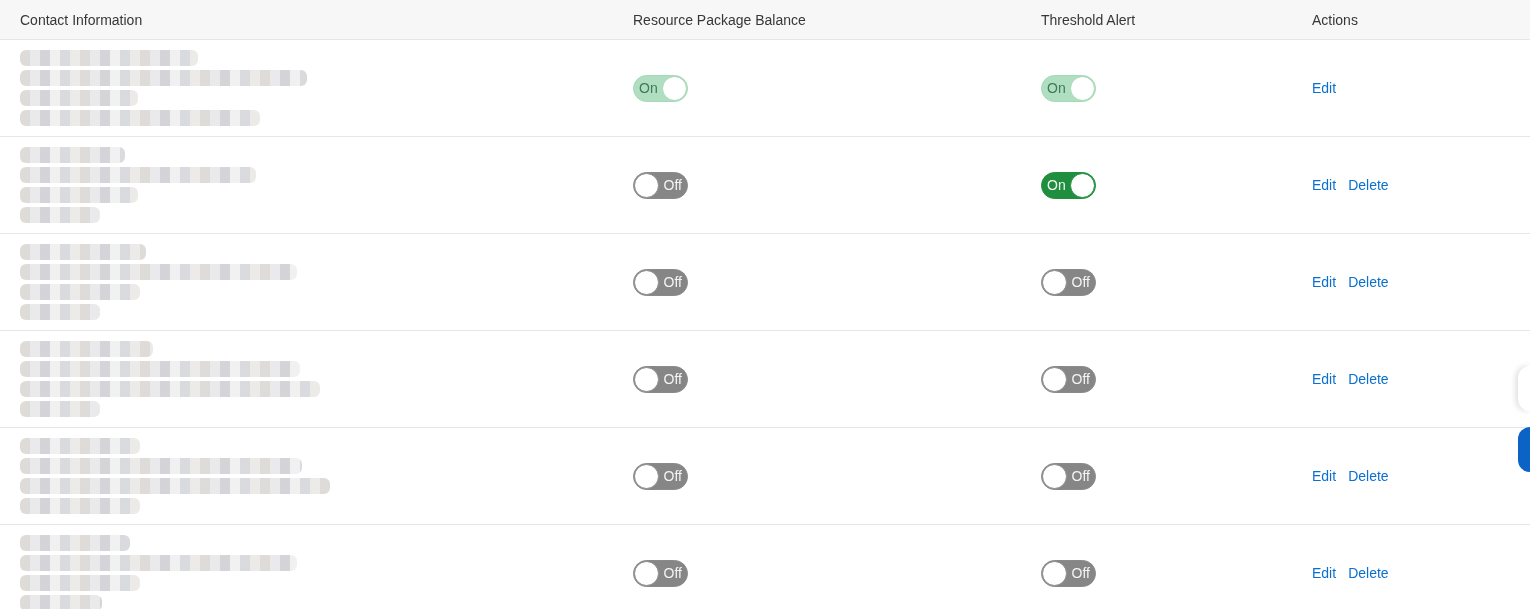 The width and height of the screenshot is (1530, 609). Describe the element at coordinates (719, 19) in the screenshot. I see `column-header: Resource Package Balance` at that location.